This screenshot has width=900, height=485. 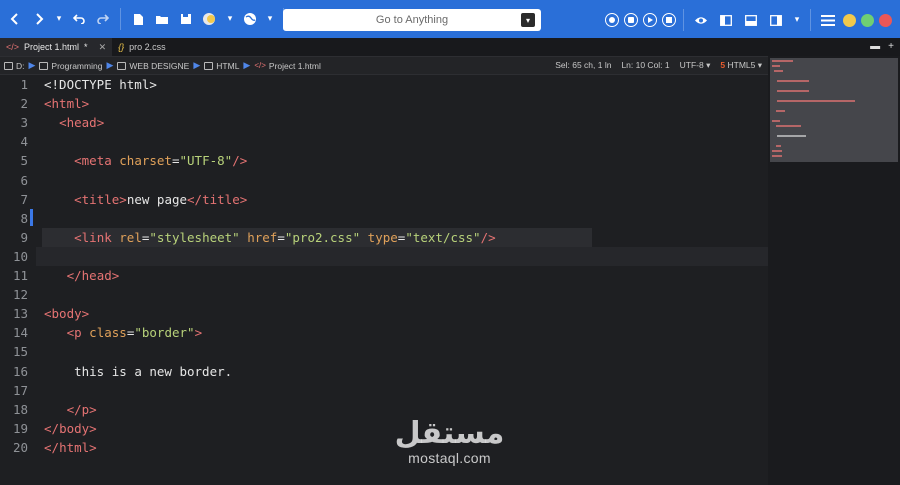 I want to click on line-number: 15, so click(x=20, y=352).